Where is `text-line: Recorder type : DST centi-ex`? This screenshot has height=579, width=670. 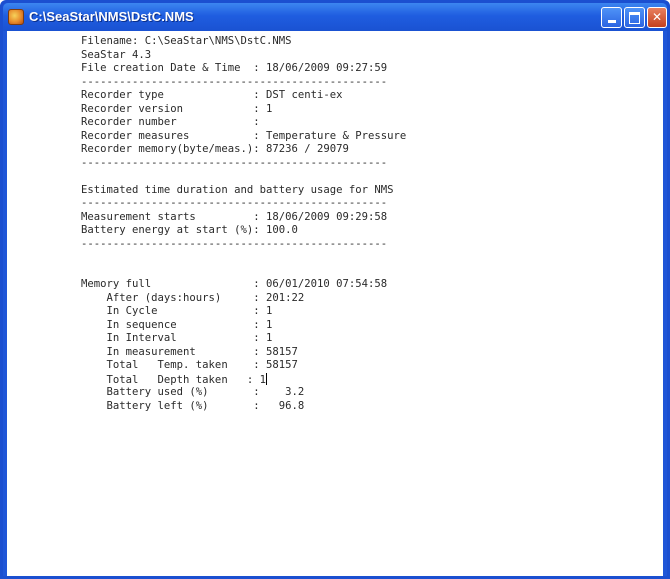 text-line: Recorder type : DST centi-ex is located at coordinates (212, 95).